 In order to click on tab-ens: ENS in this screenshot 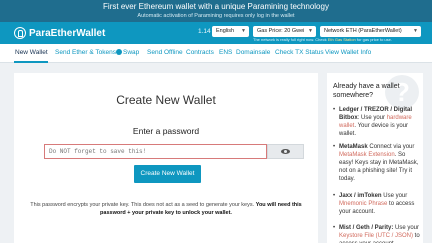, I will do `click(225, 52)`.